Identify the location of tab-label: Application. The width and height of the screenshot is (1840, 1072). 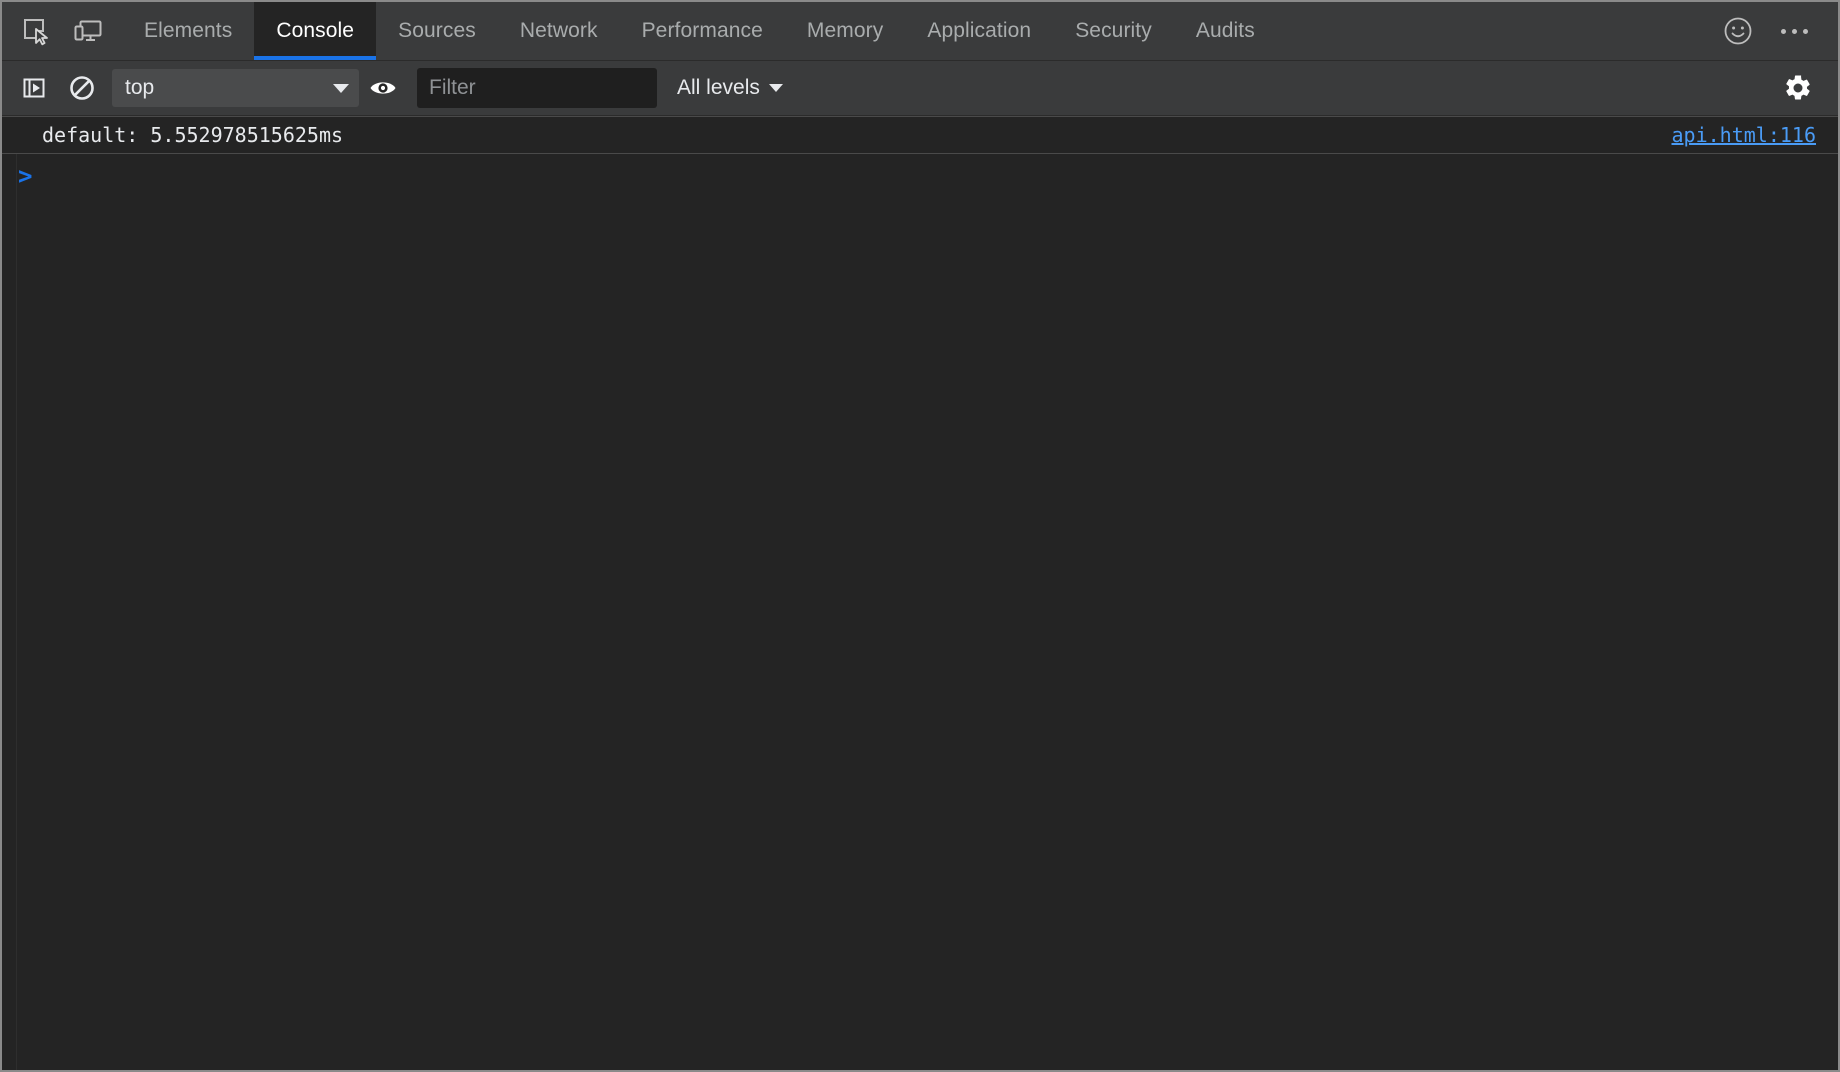
(979, 30).